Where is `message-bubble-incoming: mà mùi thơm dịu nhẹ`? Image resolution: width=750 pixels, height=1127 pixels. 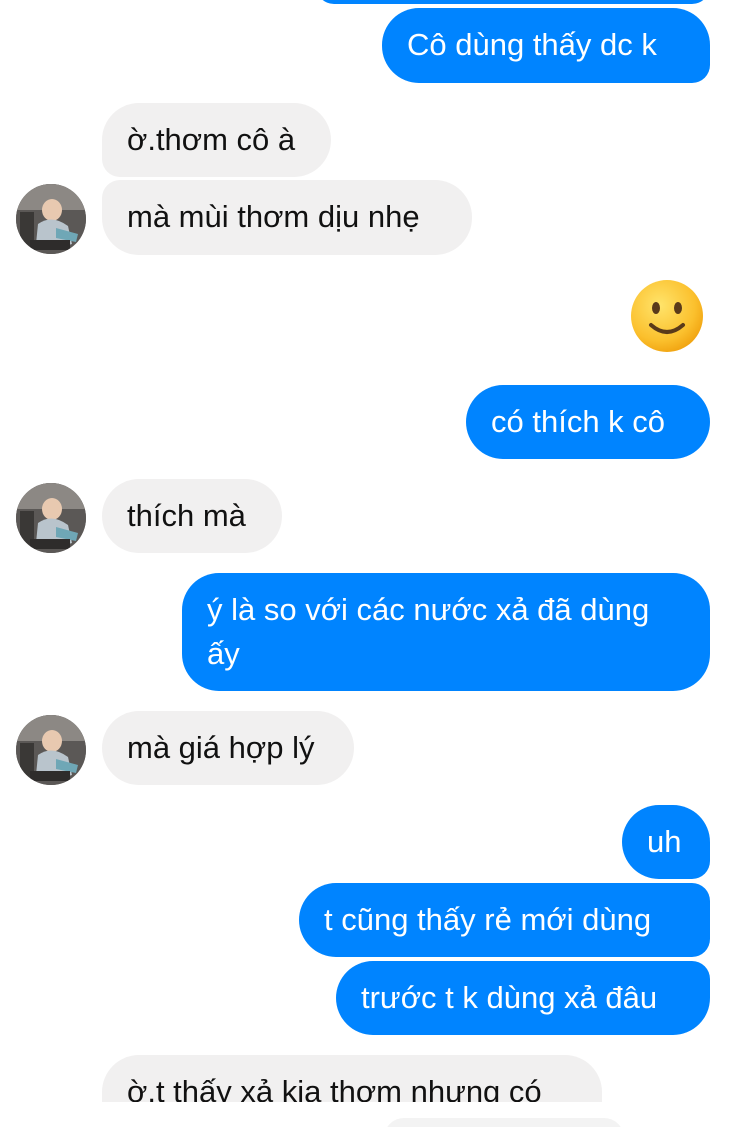 message-bubble-incoming: mà mùi thơm dịu nhẹ is located at coordinates (287, 217).